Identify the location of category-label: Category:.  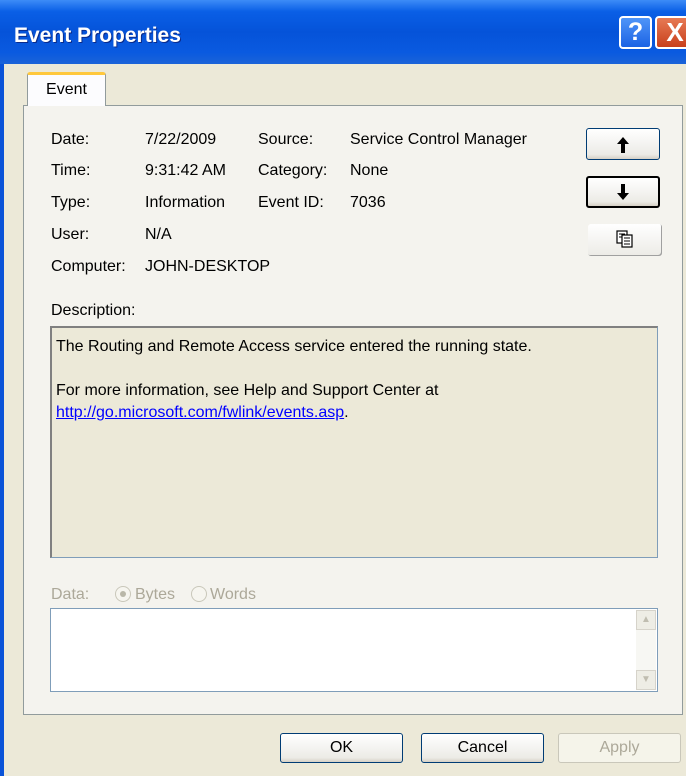
(293, 170).